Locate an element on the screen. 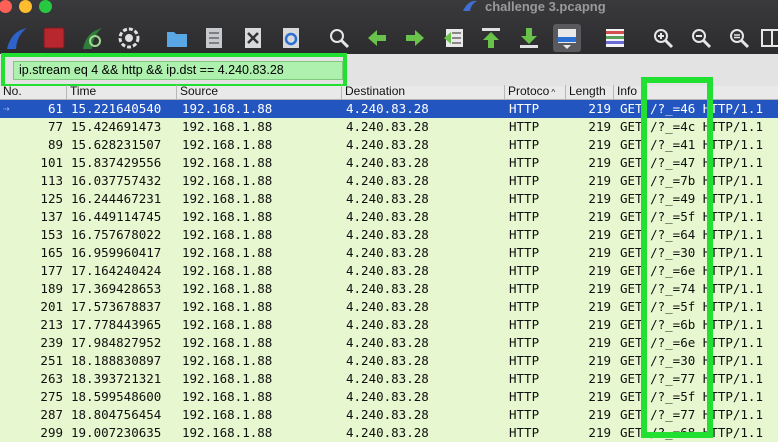 This screenshot has height=442, width=778. column-header-length: Length is located at coordinates (590, 92).